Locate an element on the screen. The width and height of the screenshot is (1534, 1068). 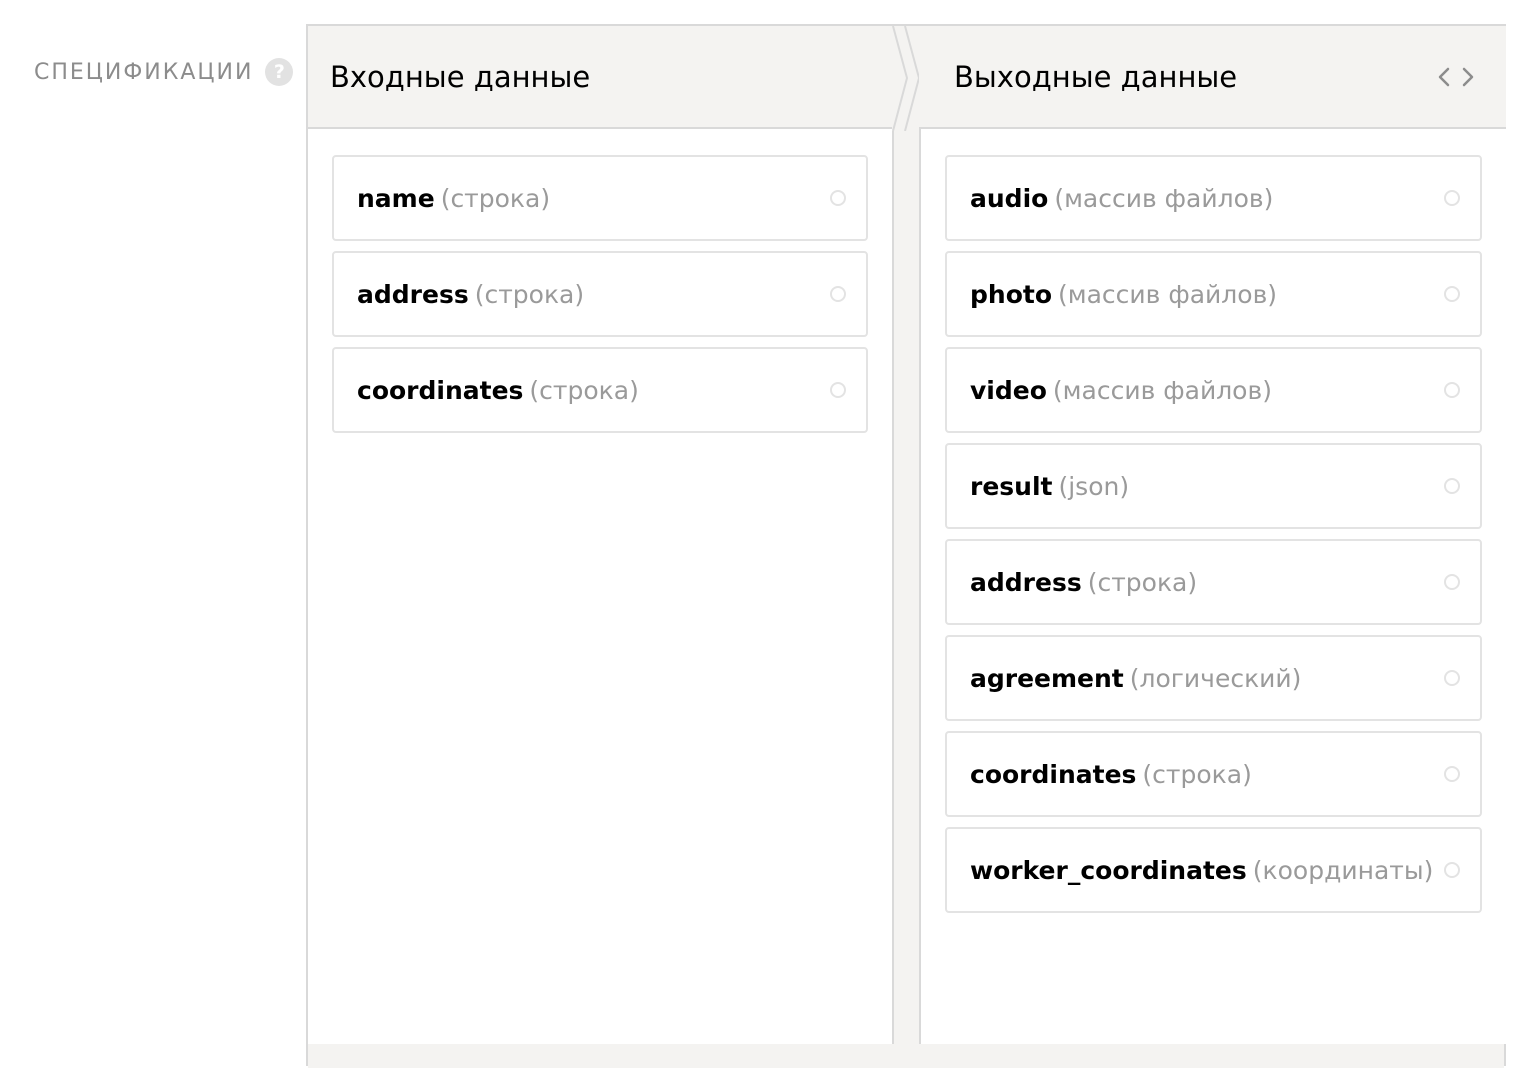
section-label: СПЕЦИФИКАЦИИ ? is located at coordinates (164, 72).